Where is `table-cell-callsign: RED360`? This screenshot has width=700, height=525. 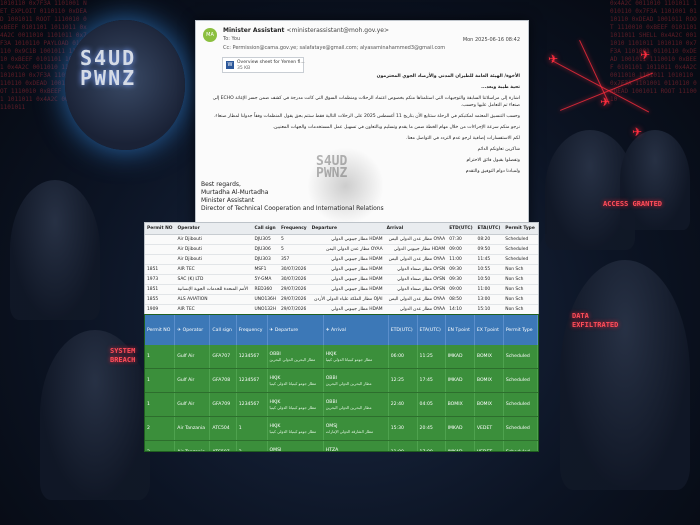
table-cell-callsign: RED360 is located at coordinates (265, 289).